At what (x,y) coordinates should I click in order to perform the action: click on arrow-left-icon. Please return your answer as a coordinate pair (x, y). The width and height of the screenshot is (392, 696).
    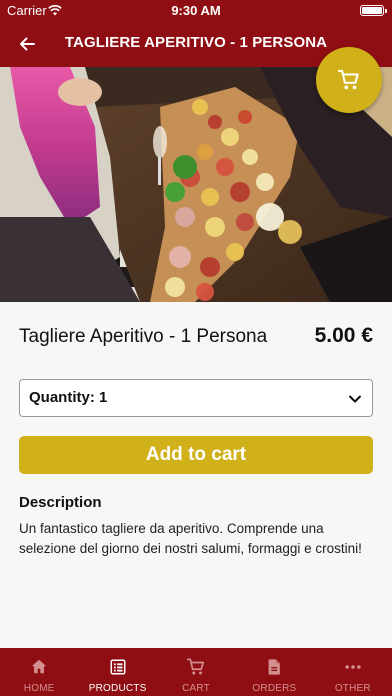
    Looking at the image, I should click on (27, 44).